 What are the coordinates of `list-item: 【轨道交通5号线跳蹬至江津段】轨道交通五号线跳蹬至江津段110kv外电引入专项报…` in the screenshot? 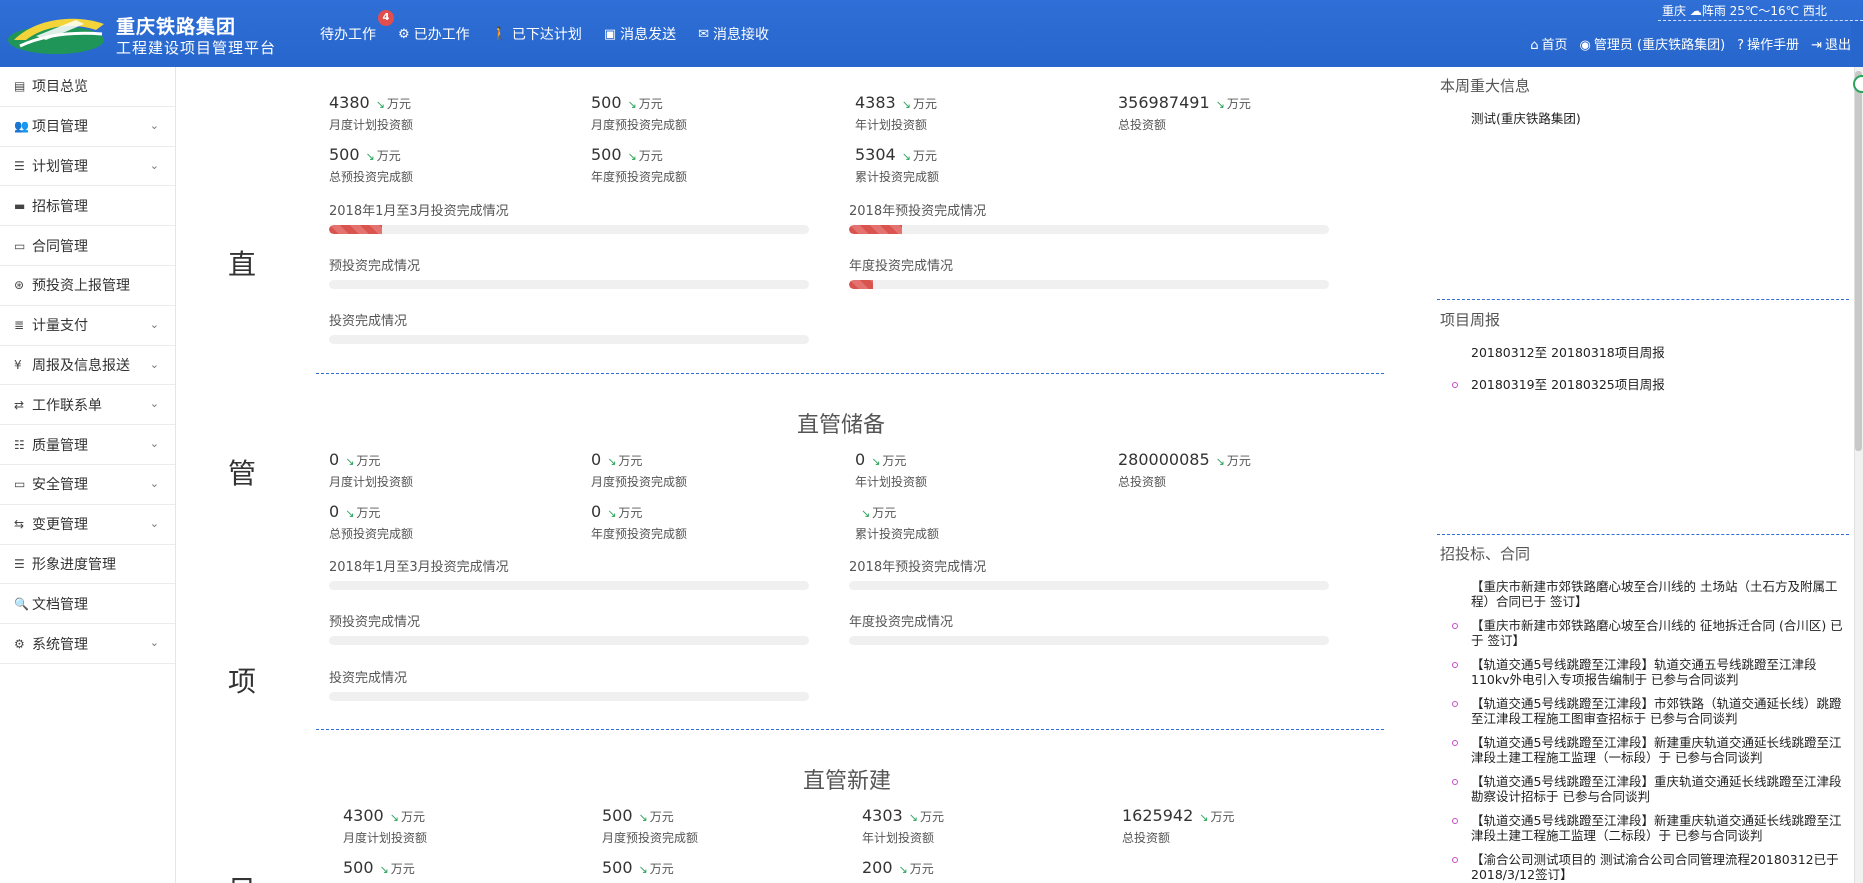 It's located at (1647, 672).